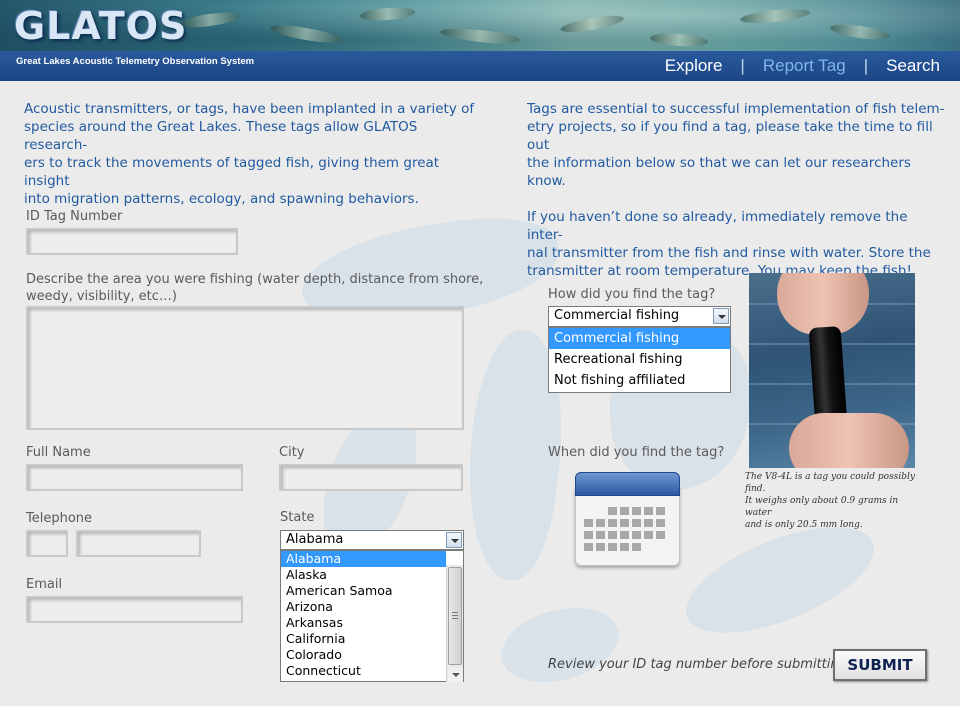  Describe the element at coordinates (849, 440) in the screenshot. I see `finger` at that location.